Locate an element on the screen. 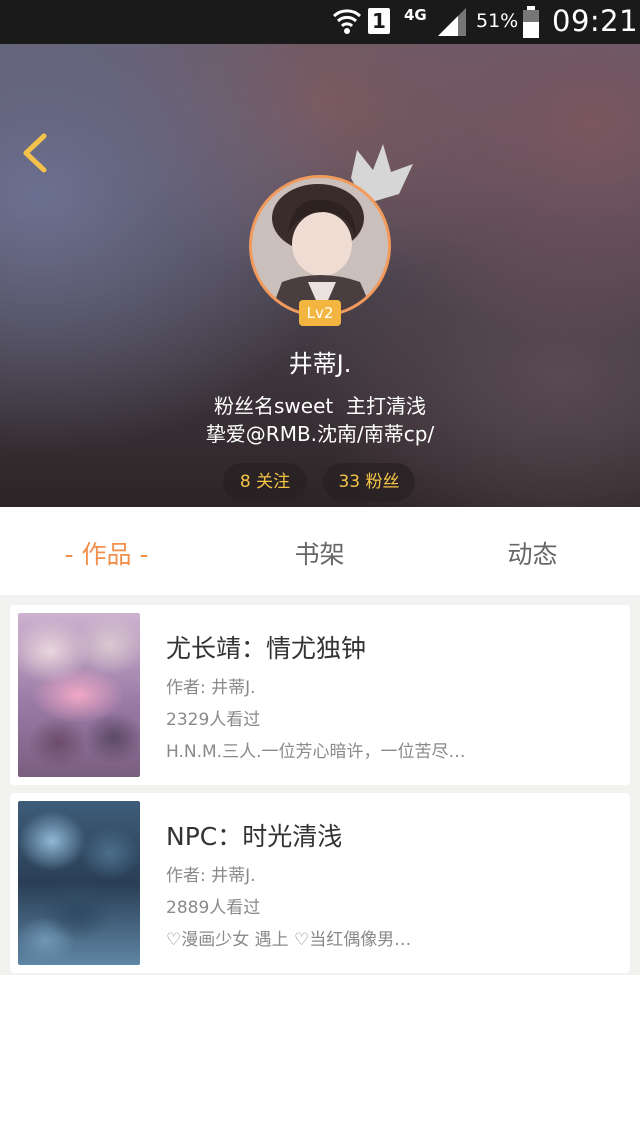 The image size is (640, 1138). back-button is located at coordinates (35, 153).